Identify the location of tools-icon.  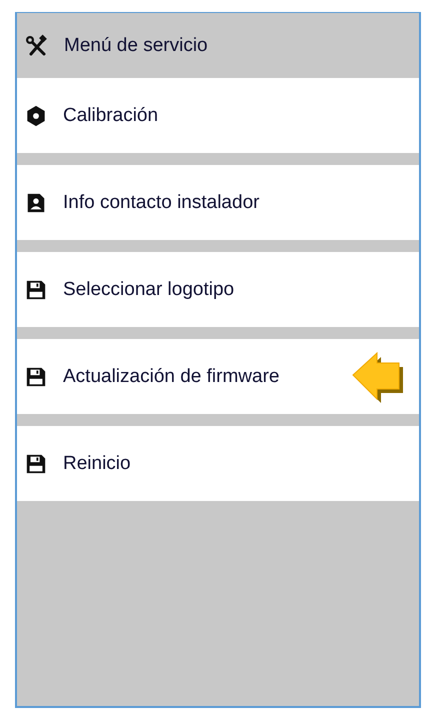
(37, 46).